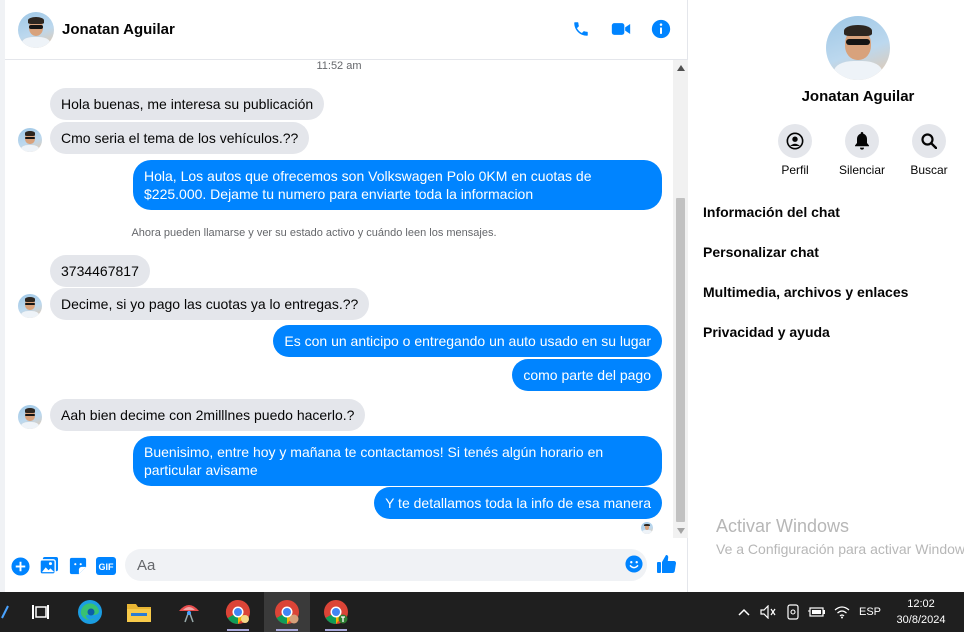 Image resolution: width=964 pixels, height=632 pixels. Describe the element at coordinates (805, 343) in the screenshot. I see `menu-item-privacy-help: Privacidad y ayuda` at that location.